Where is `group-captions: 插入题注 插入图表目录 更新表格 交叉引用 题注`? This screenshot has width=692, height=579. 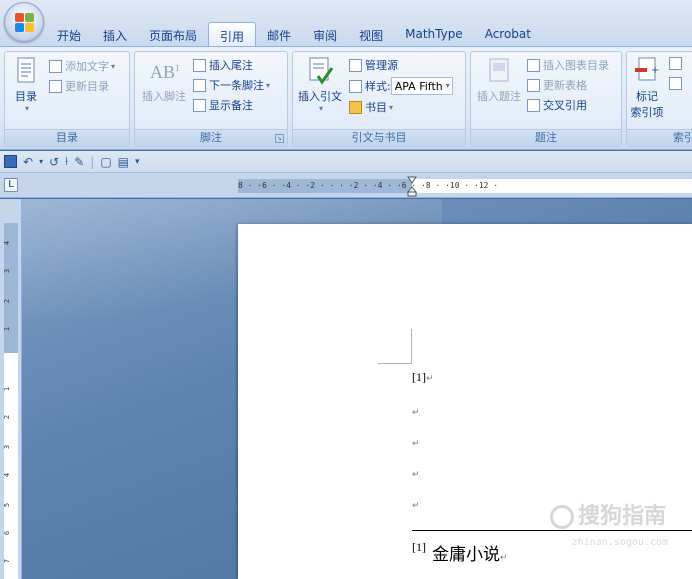
group-captions: 插入题注 插入图表目录 更新表格 交叉引用 题注 is located at coordinates (546, 99).